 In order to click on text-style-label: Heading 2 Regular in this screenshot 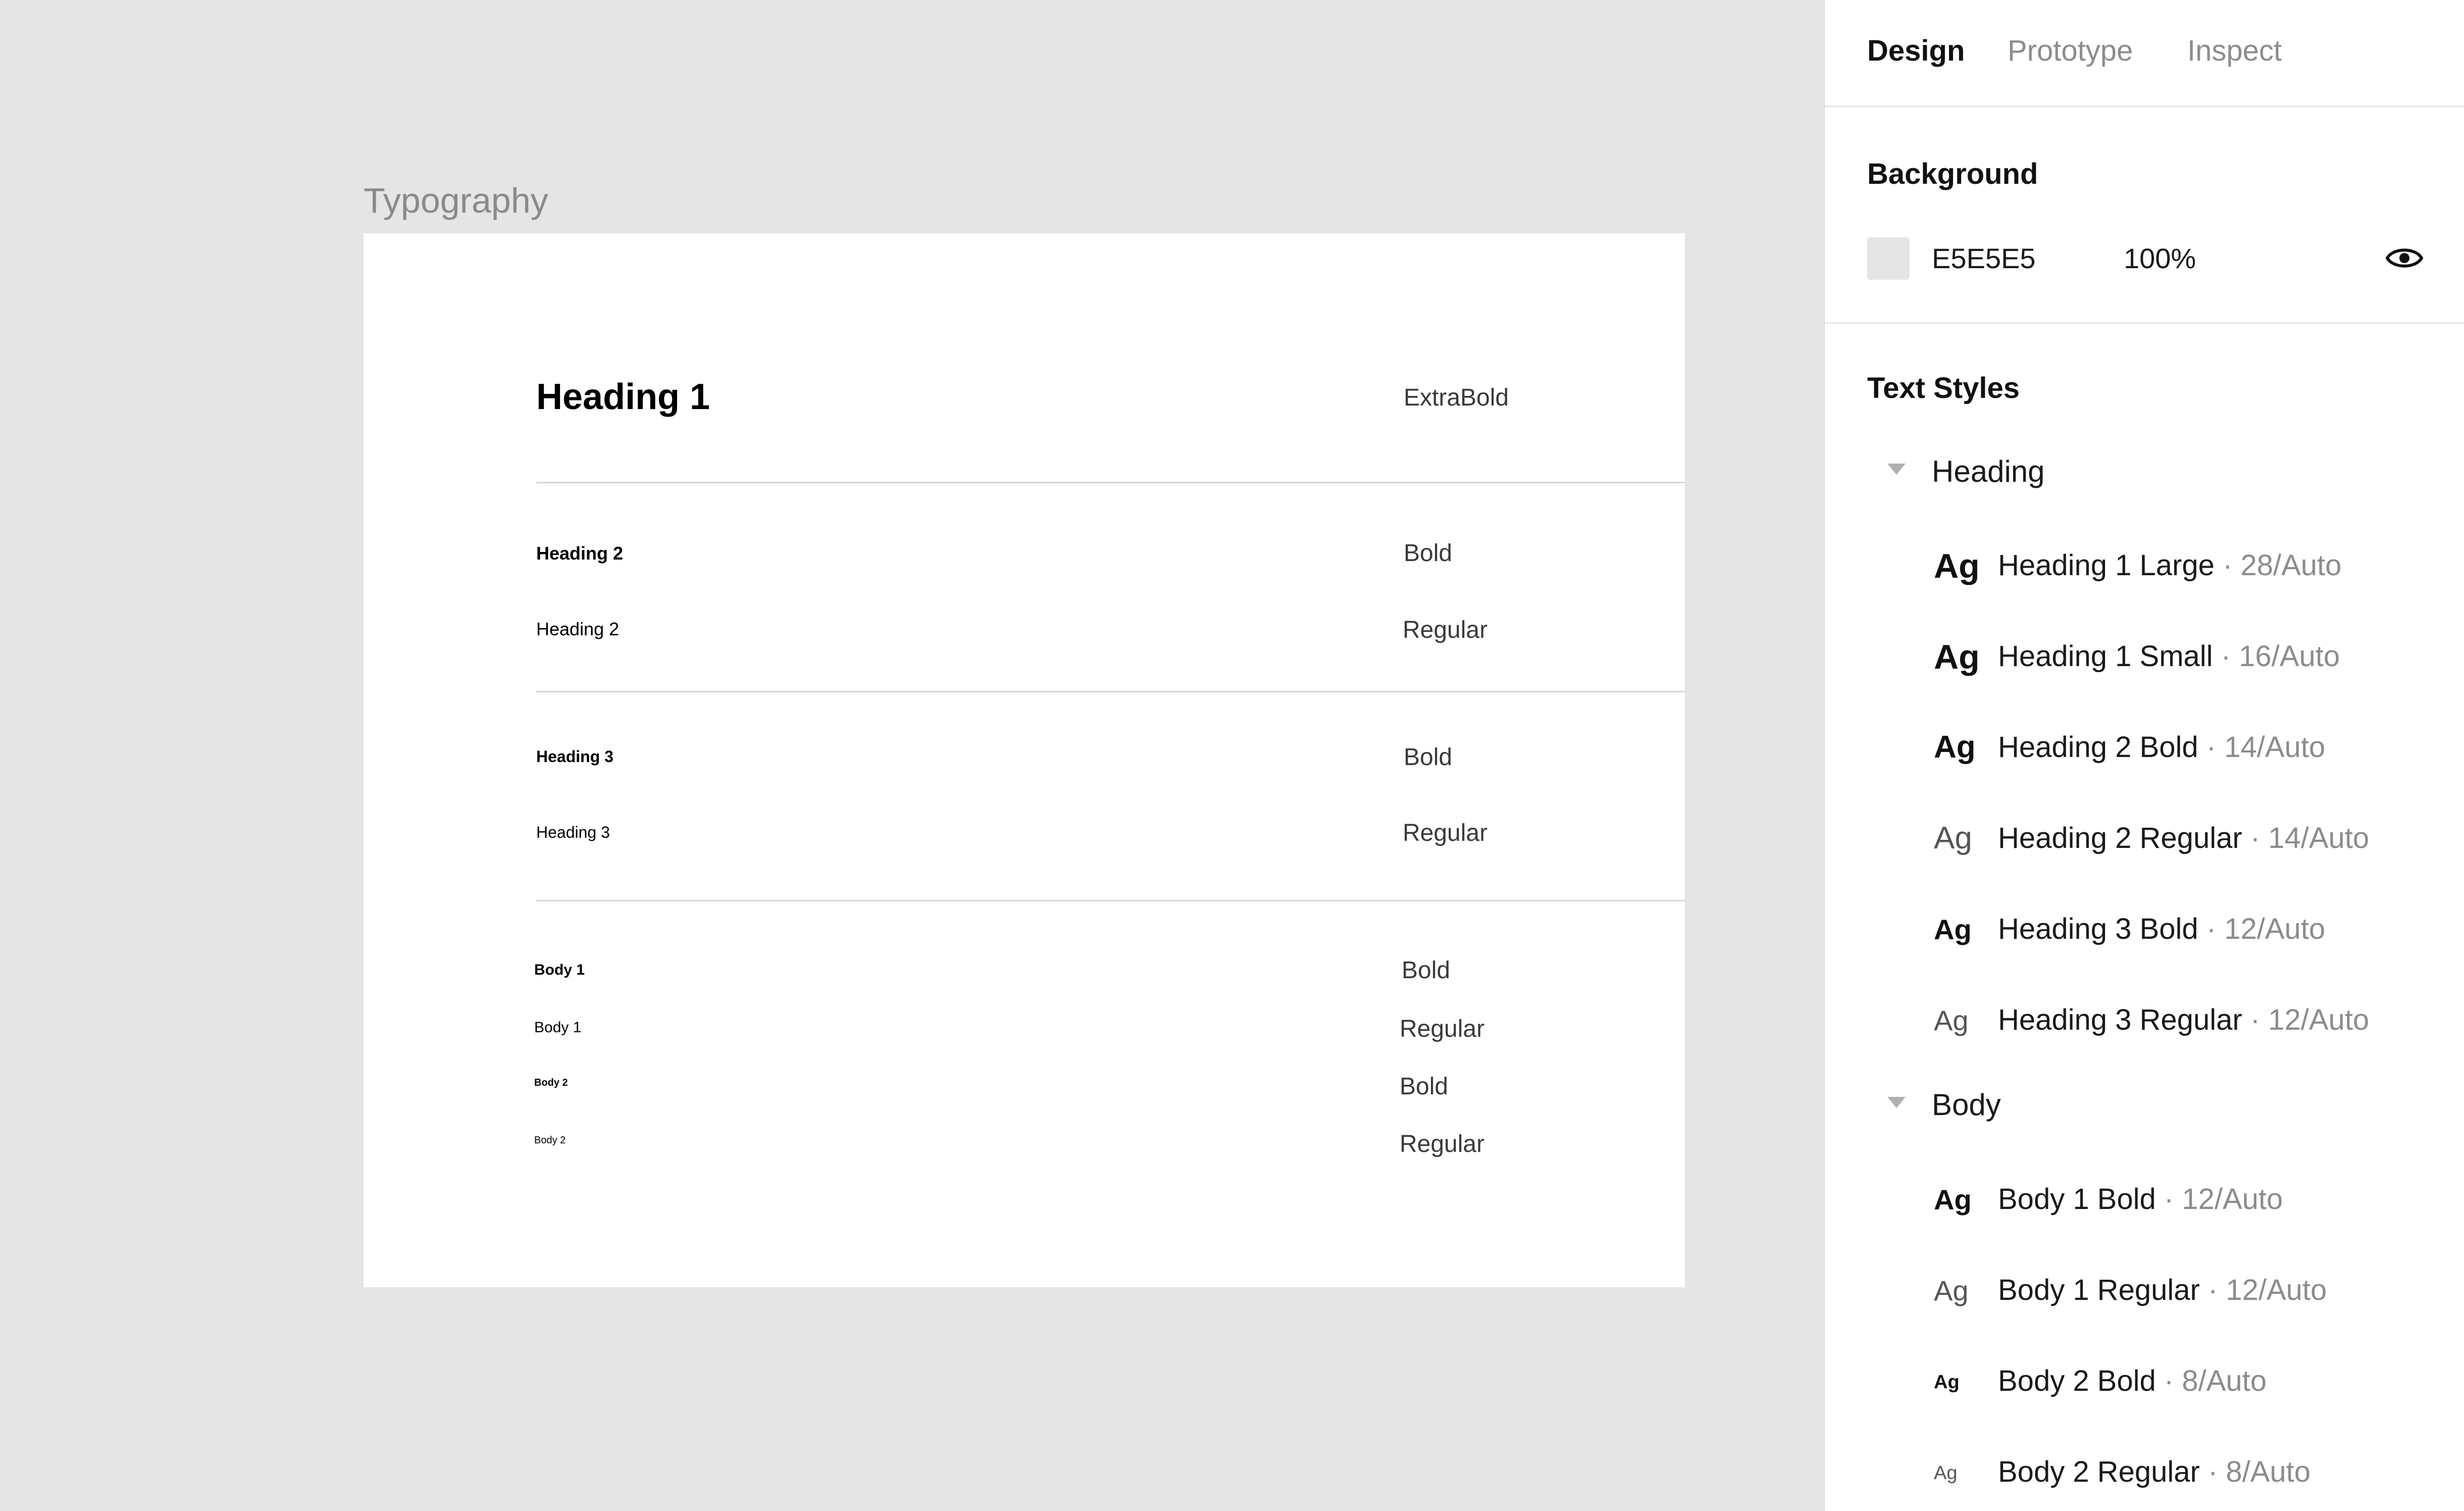, I will do `click(2120, 838)`.